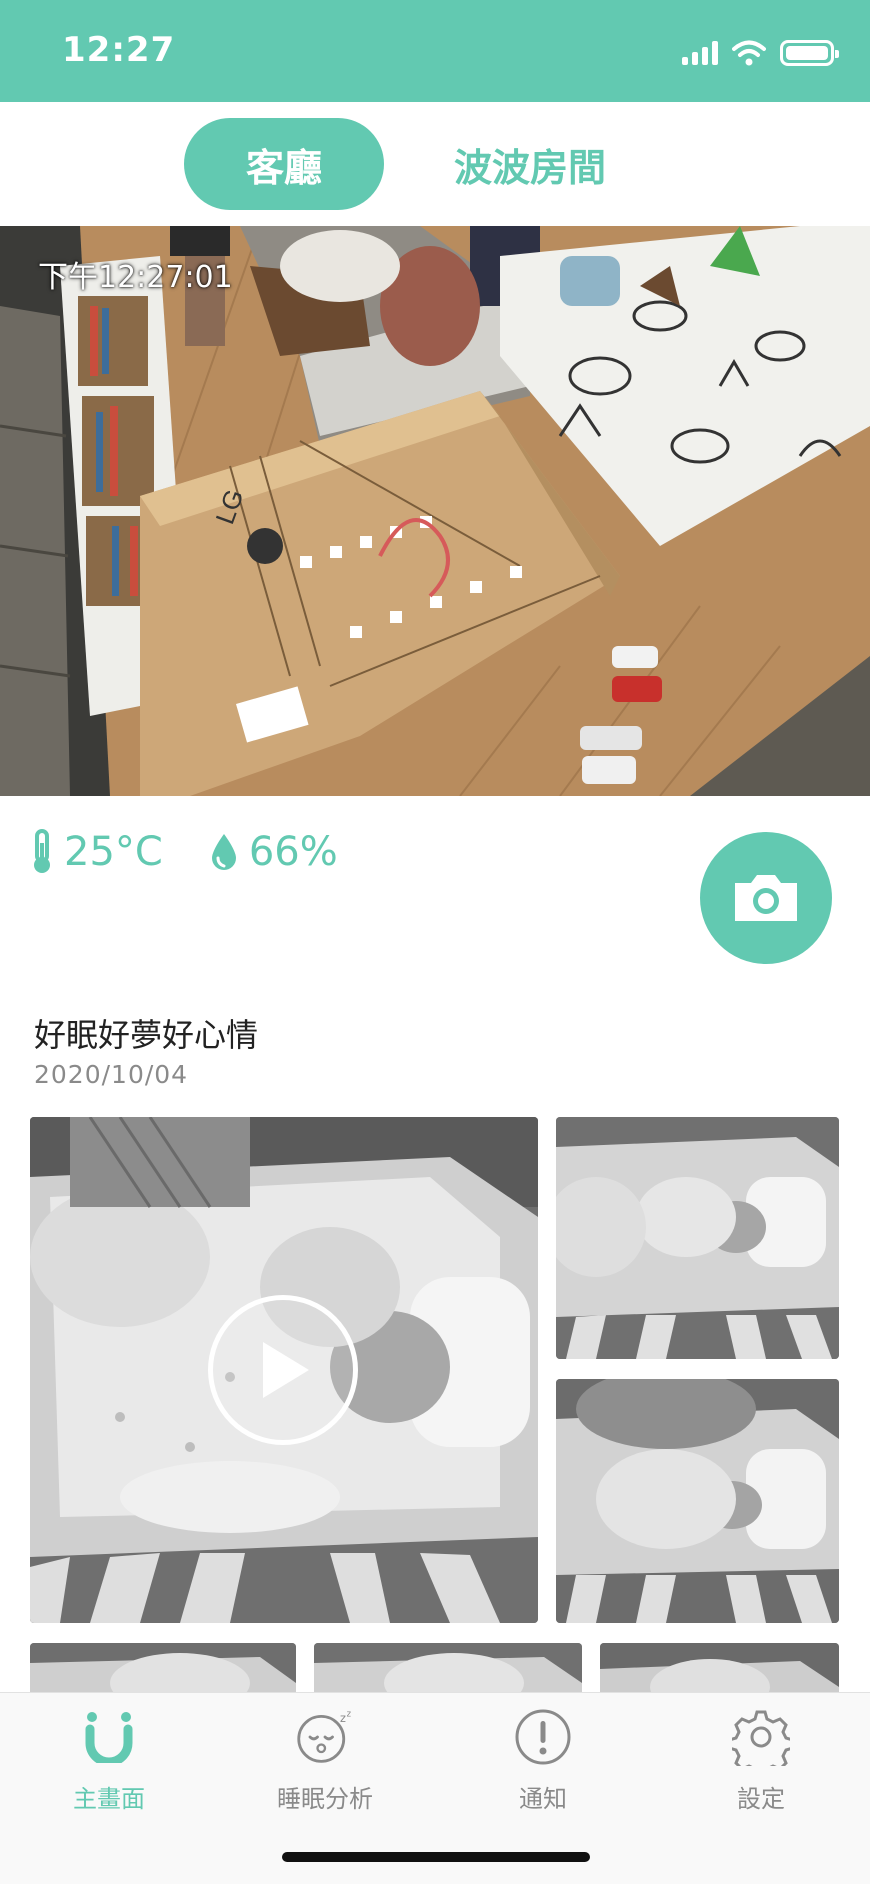 The height and width of the screenshot is (1884, 870). I want to click on status-time: 12:27, so click(119, 50).